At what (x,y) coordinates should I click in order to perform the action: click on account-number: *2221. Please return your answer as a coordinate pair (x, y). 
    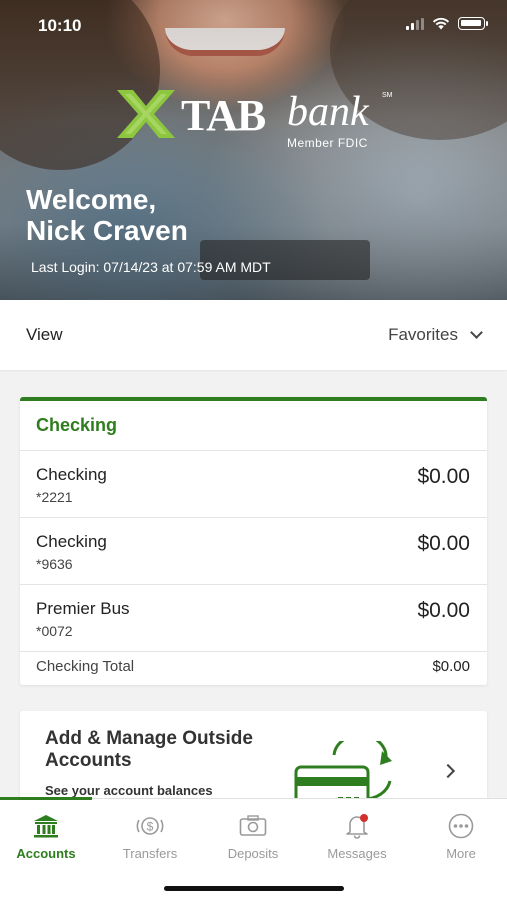
    Looking at the image, I should click on (54, 497).